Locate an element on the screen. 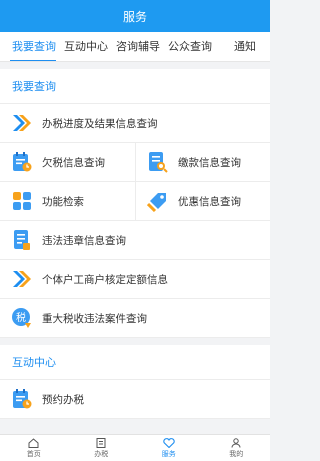 This screenshot has width=320, height=461. tabbar-label: 我的 is located at coordinates (236, 454).